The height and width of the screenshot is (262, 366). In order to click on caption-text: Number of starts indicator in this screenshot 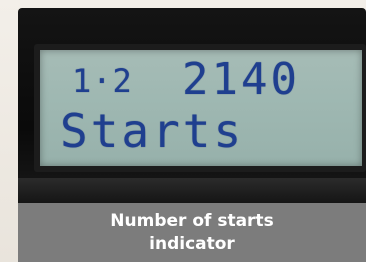, I will do `click(192, 232)`.